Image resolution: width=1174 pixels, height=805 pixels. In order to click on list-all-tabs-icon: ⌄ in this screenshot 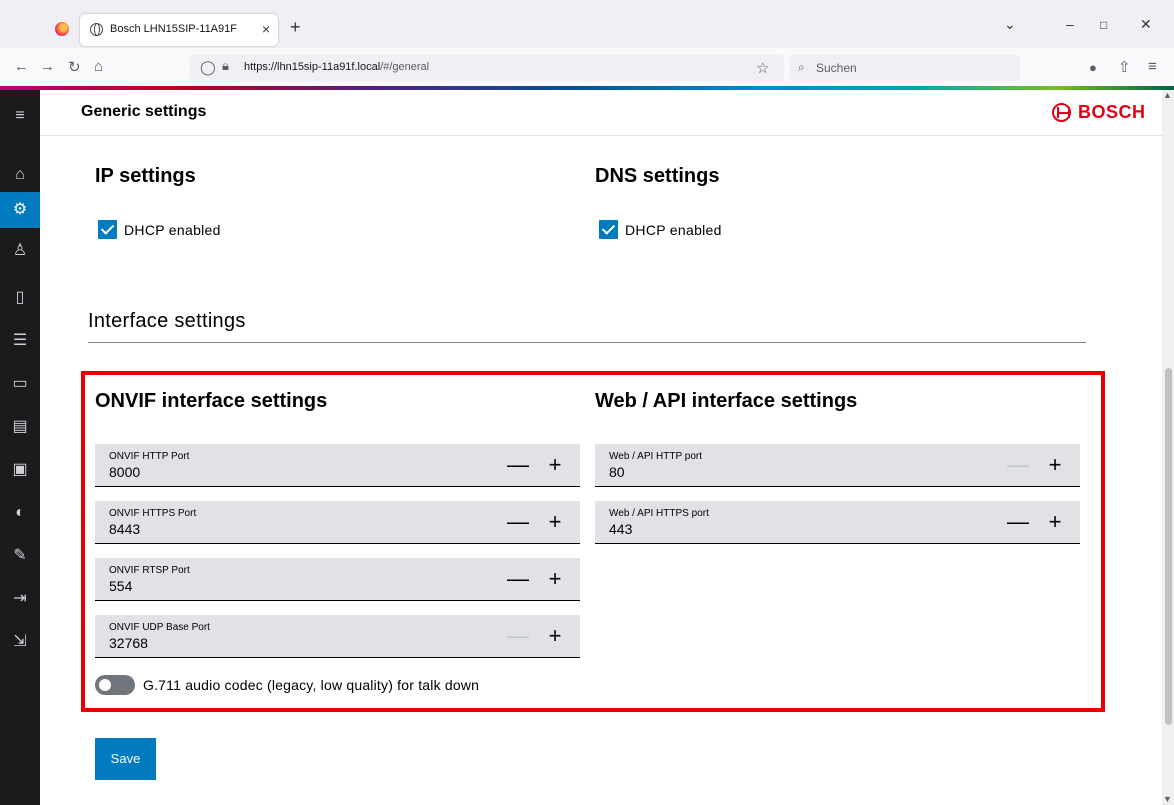, I will do `click(1010, 24)`.